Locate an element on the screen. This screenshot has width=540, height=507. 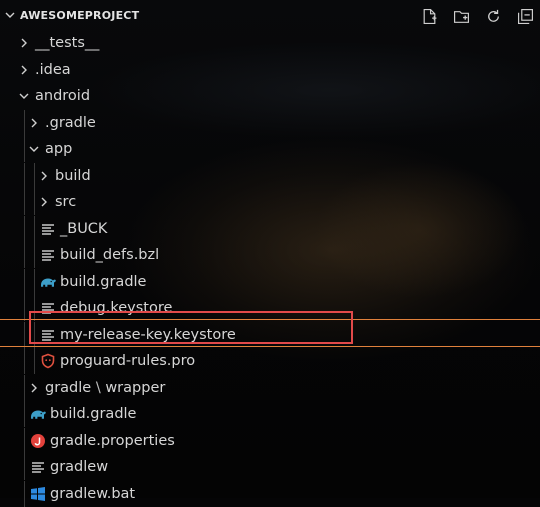
tree-item-label: gradle \ wrapper is located at coordinates (105, 387).